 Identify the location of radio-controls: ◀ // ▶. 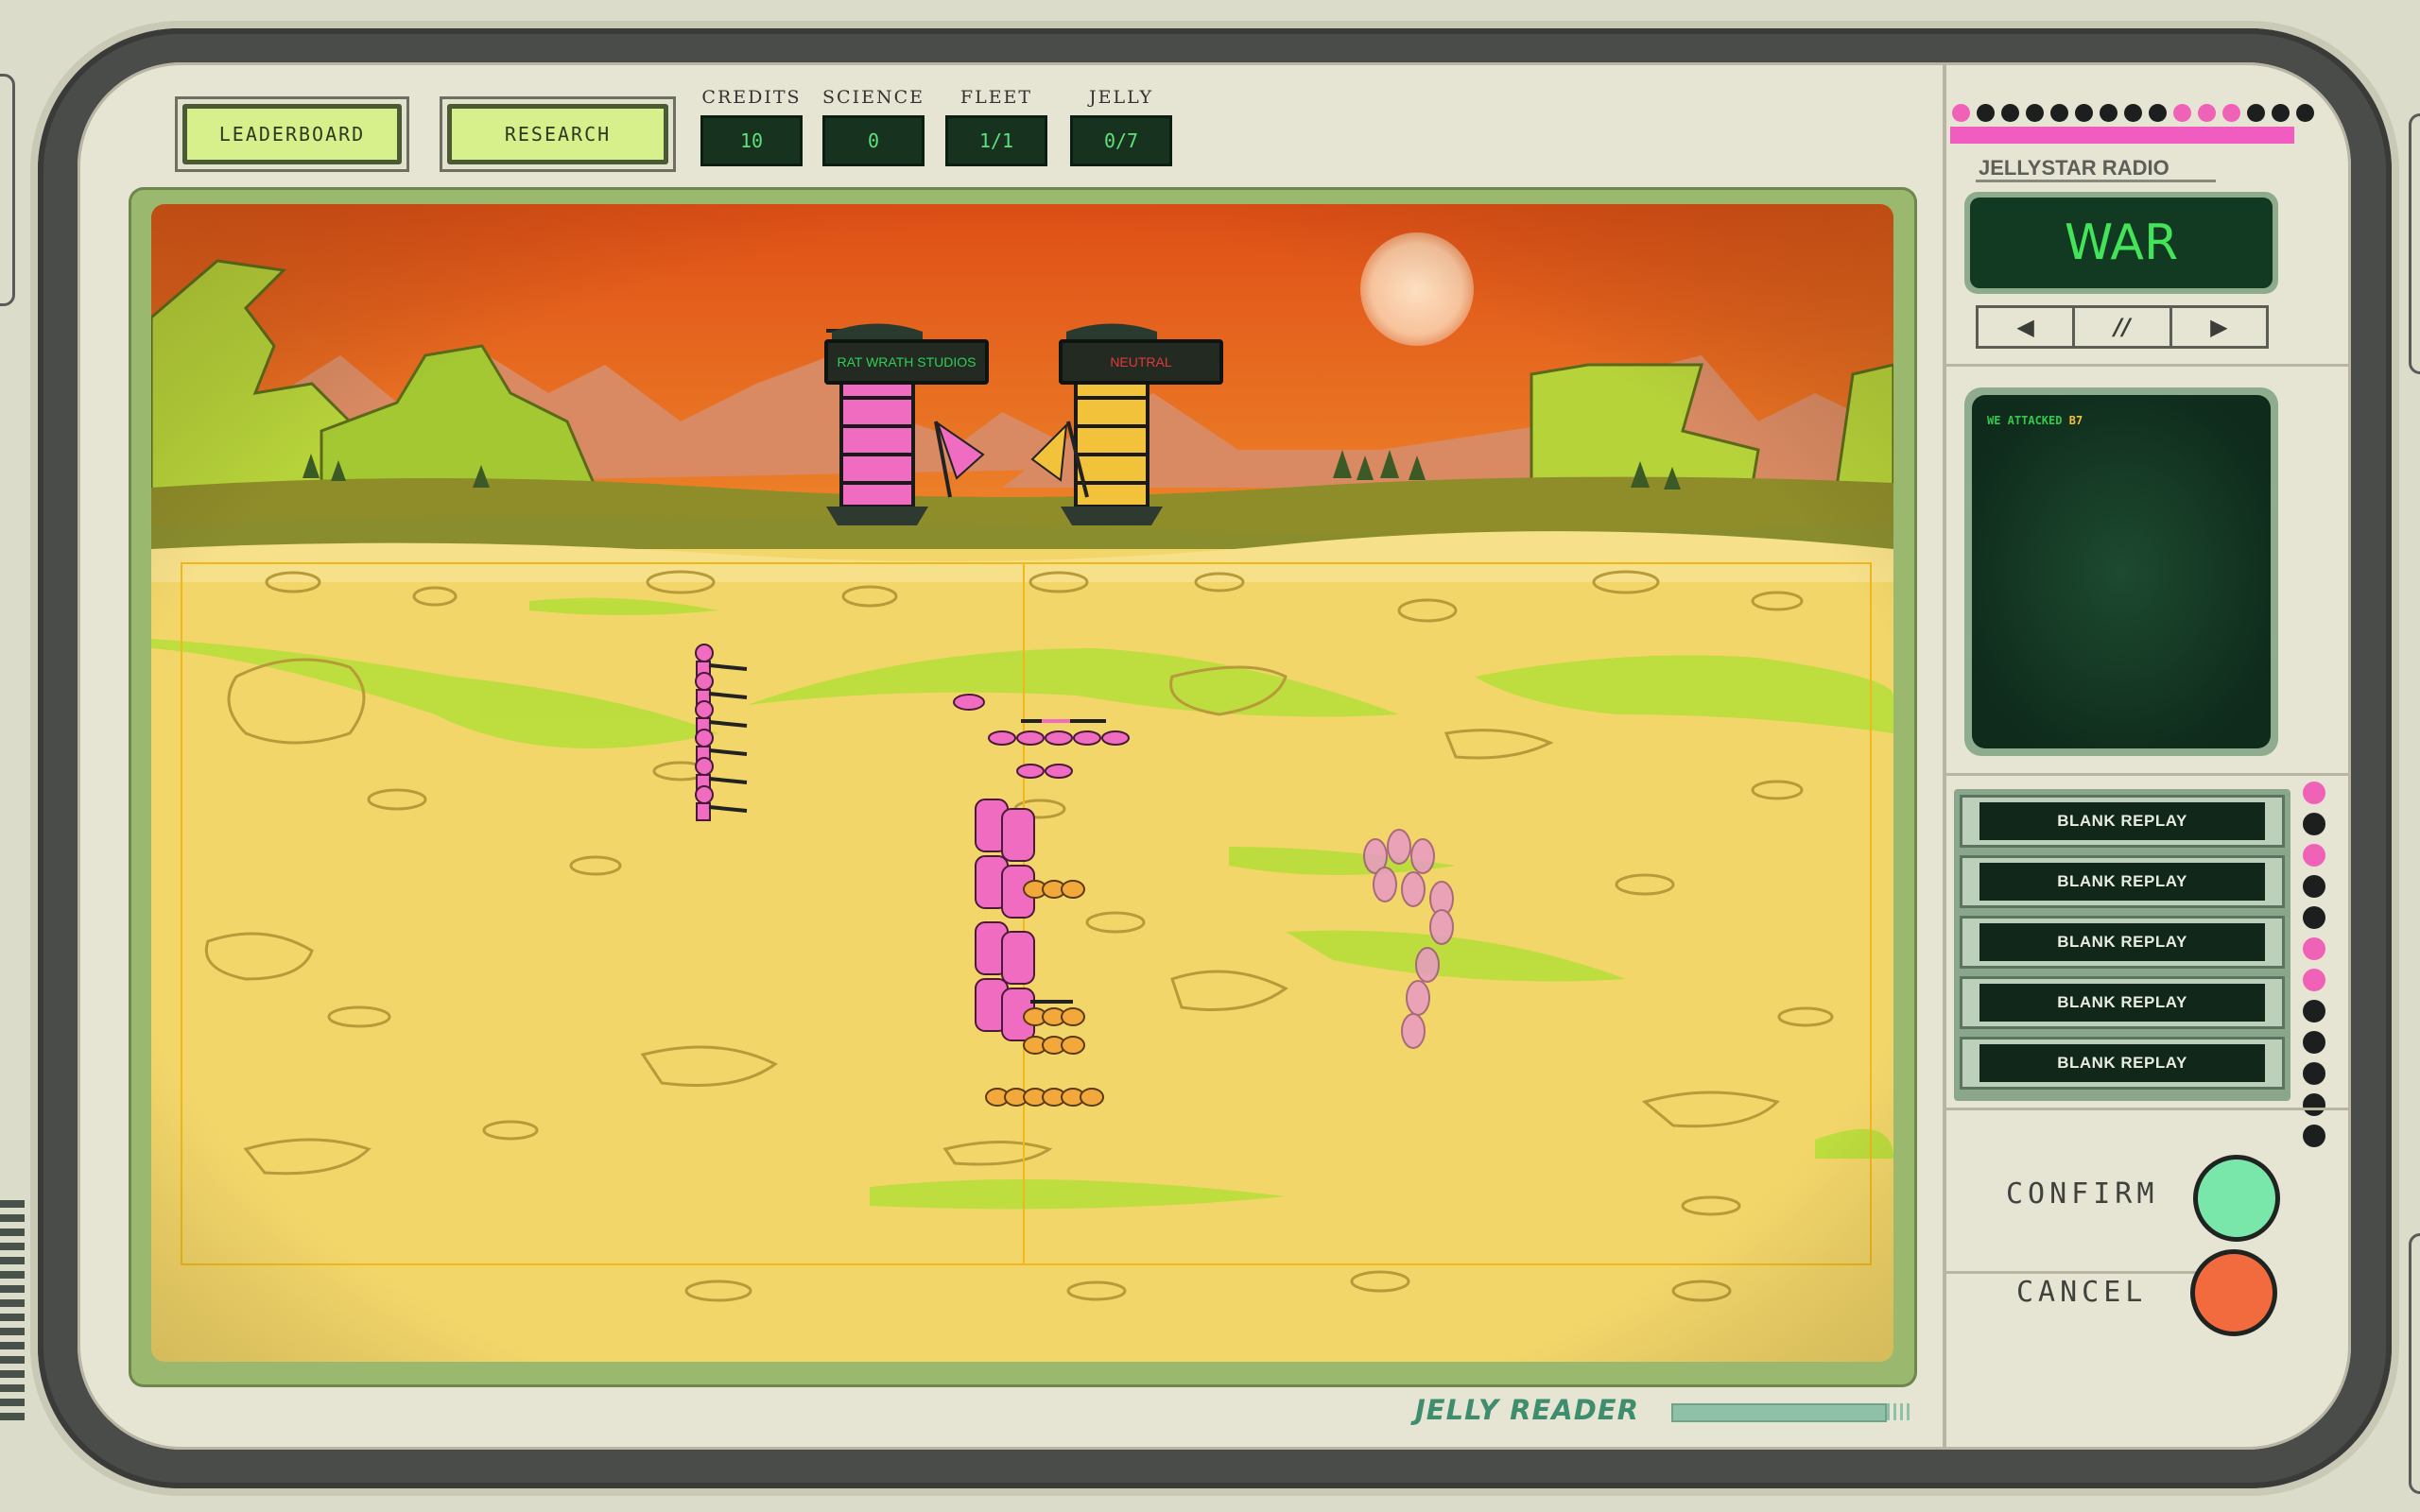
(2122, 327).